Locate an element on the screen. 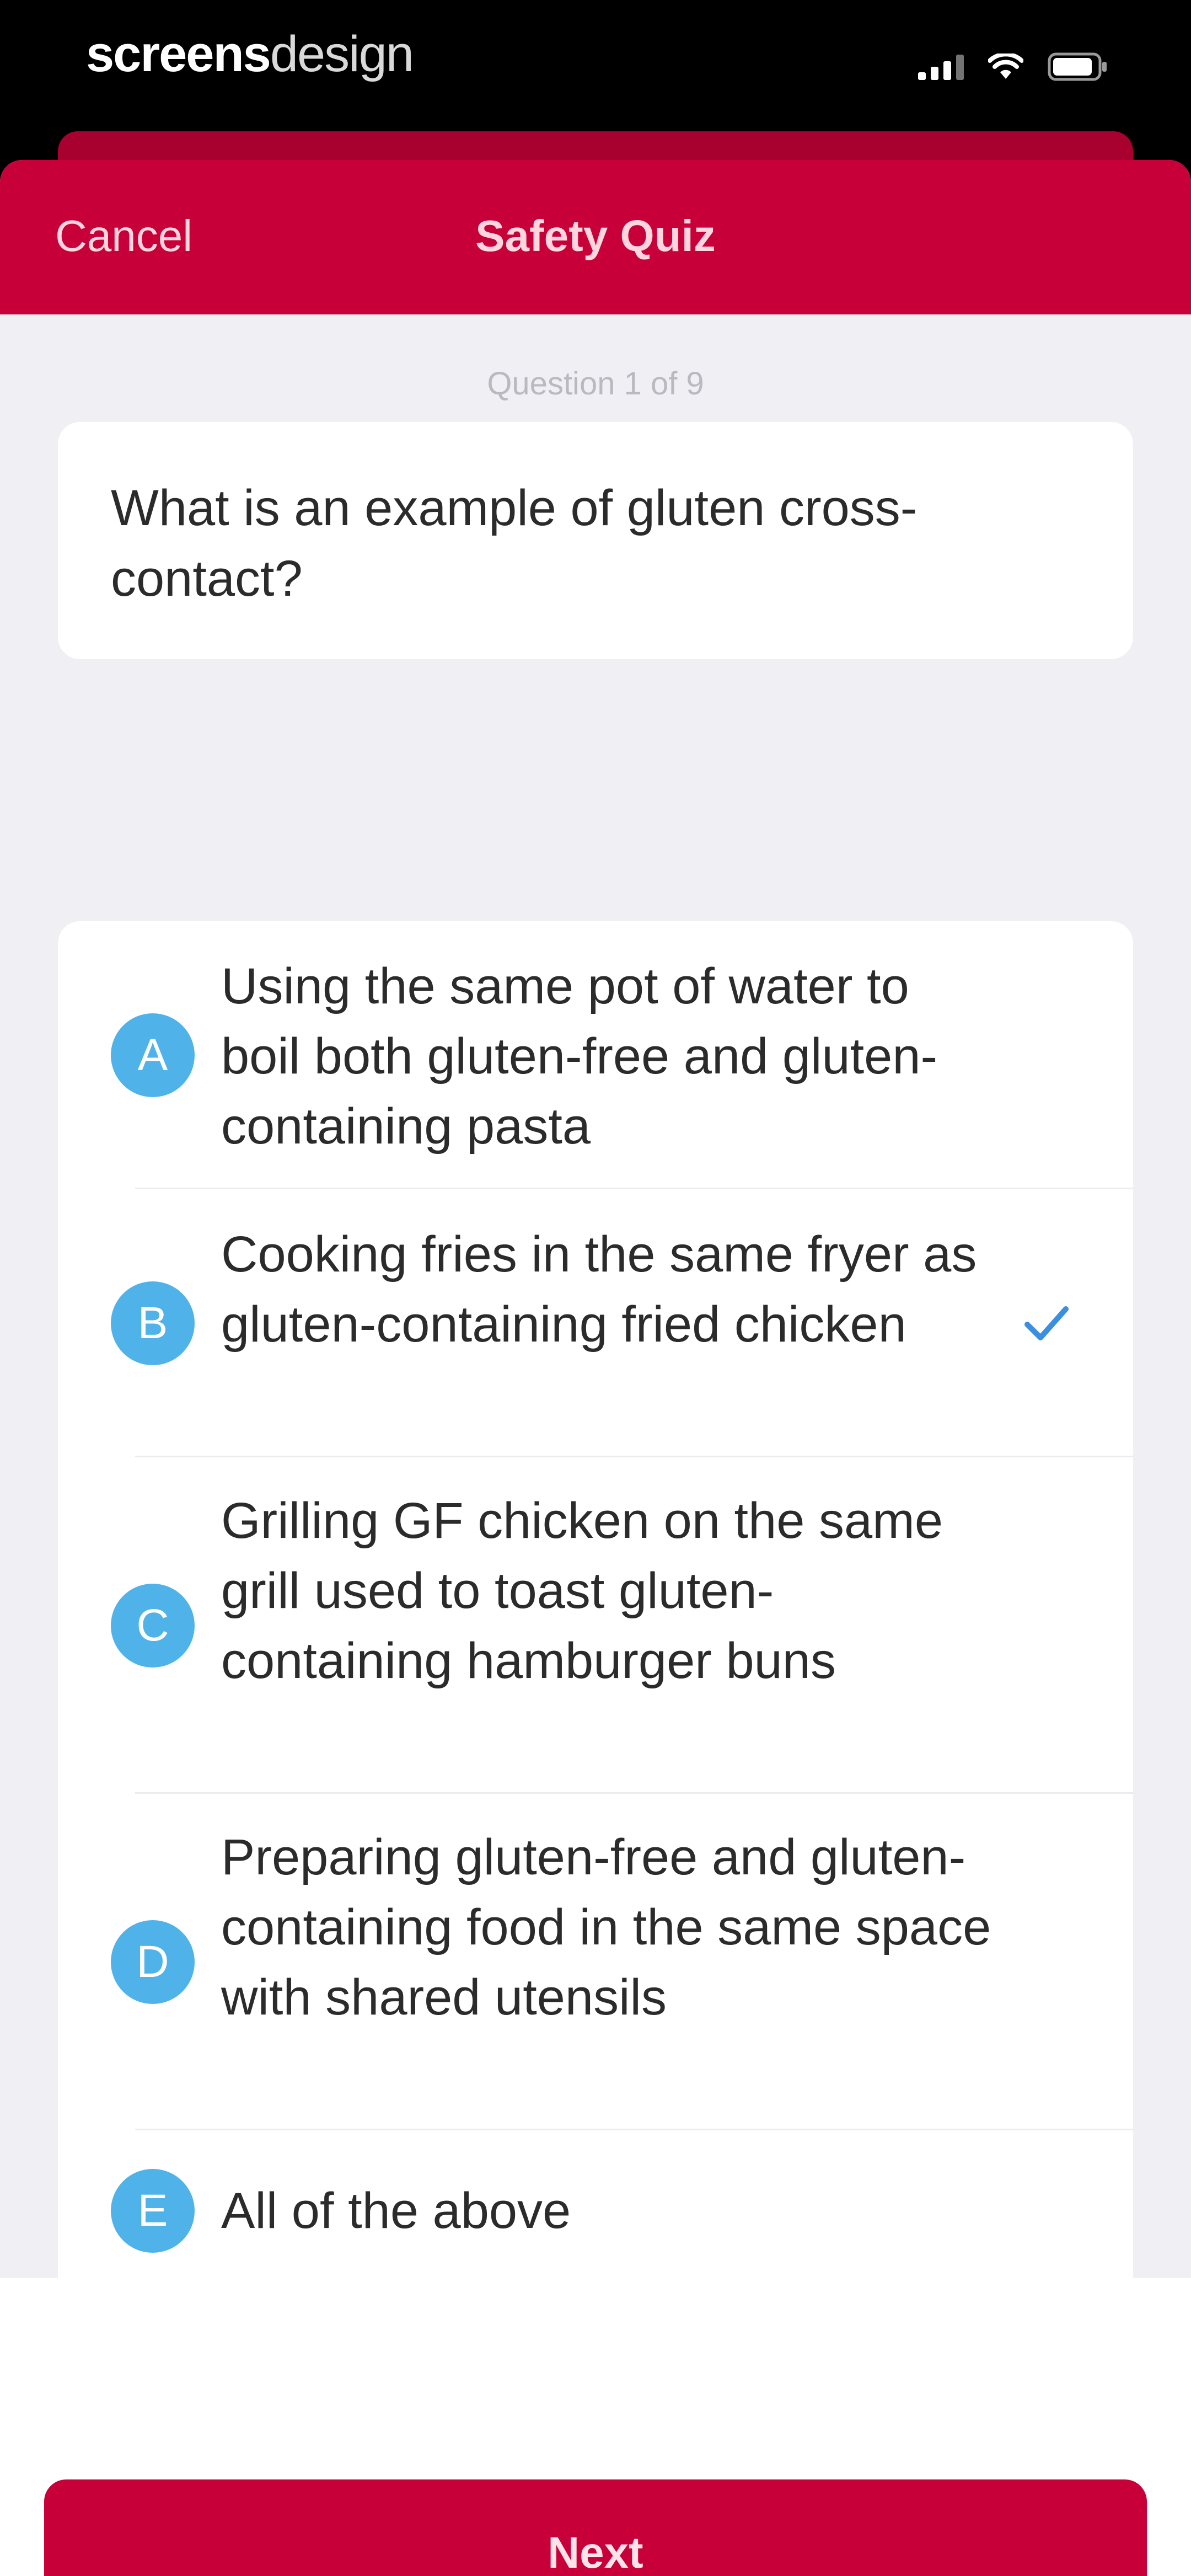 The width and height of the screenshot is (1191, 2576). brand-light: design is located at coordinates (342, 54).